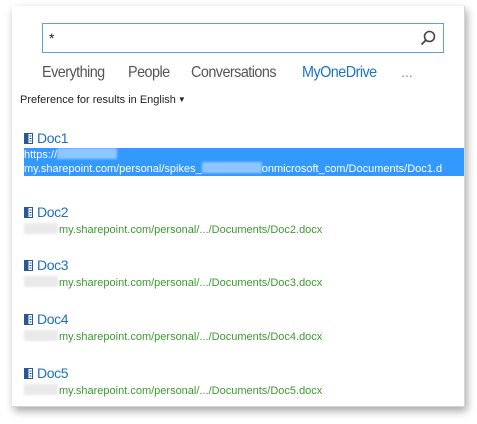 This screenshot has height=424, width=477. Describe the element at coordinates (41, 155) in the screenshot. I see `result-url-line1: https://` at that location.